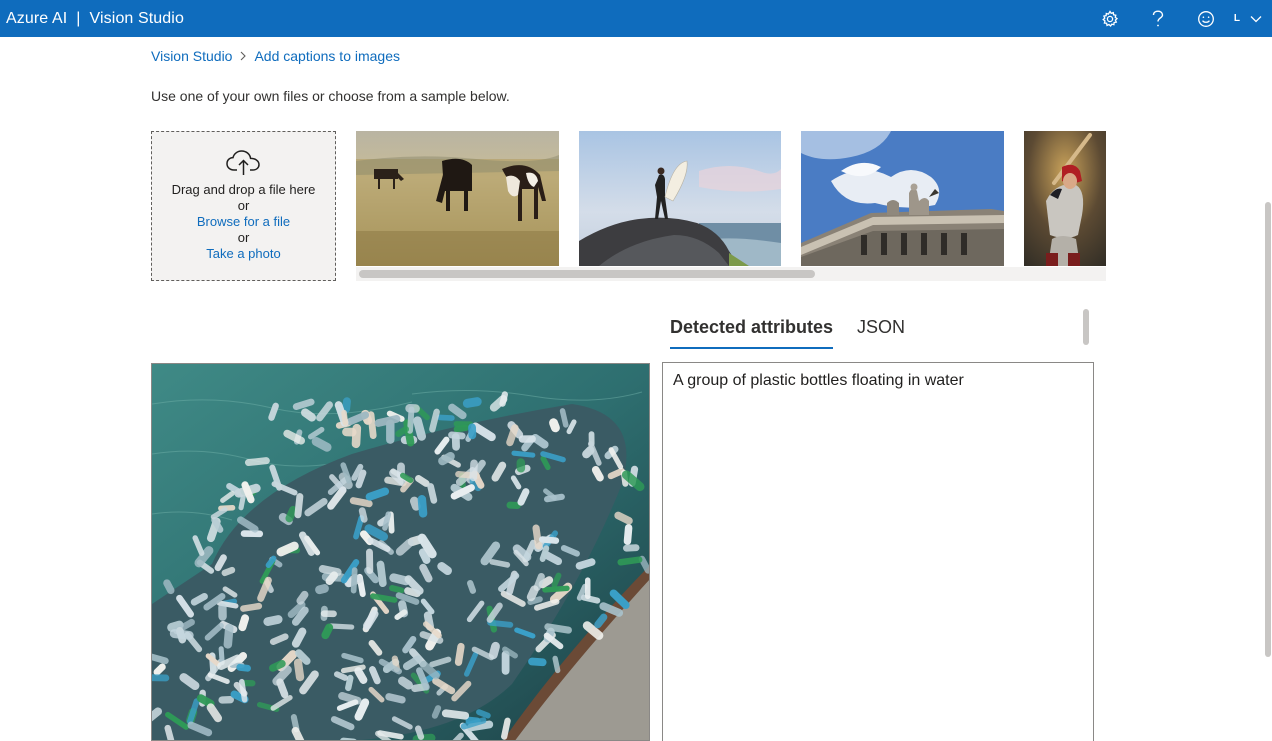 This screenshot has height=741, width=1272. Describe the element at coordinates (243, 56) in the screenshot. I see `chevron-right-icon` at that location.